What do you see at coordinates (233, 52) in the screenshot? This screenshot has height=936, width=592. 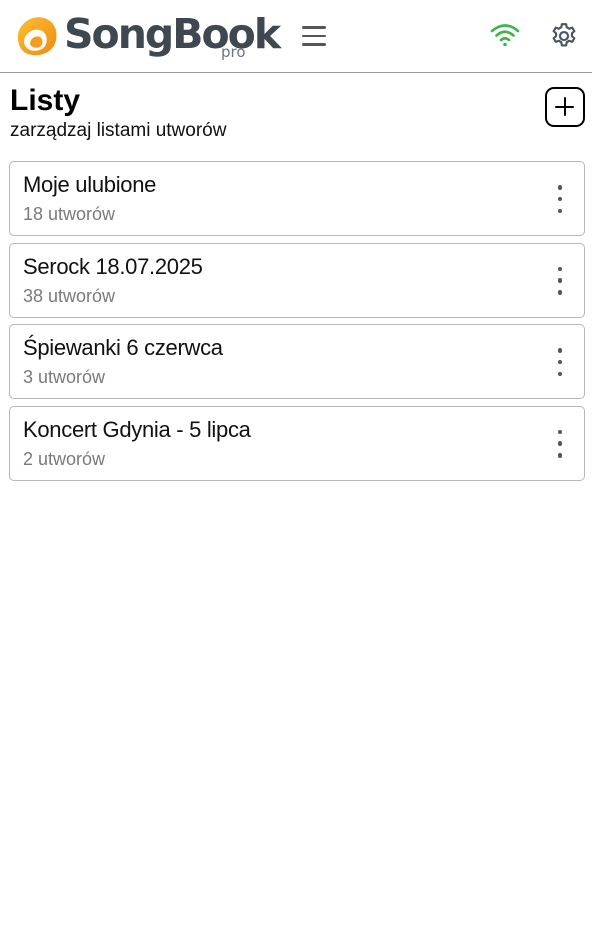 I see `logo-subtext: pro` at bounding box center [233, 52].